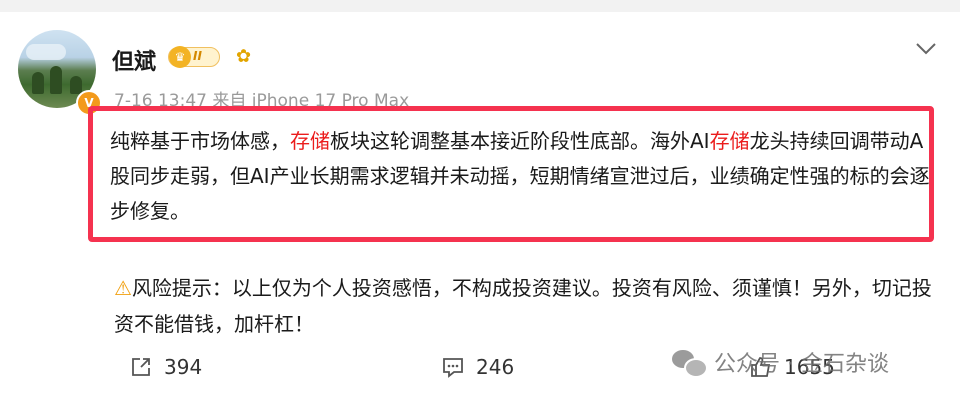 This screenshot has height=405, width=960. I want to click on warning-icon: ⚠, so click(123, 288).